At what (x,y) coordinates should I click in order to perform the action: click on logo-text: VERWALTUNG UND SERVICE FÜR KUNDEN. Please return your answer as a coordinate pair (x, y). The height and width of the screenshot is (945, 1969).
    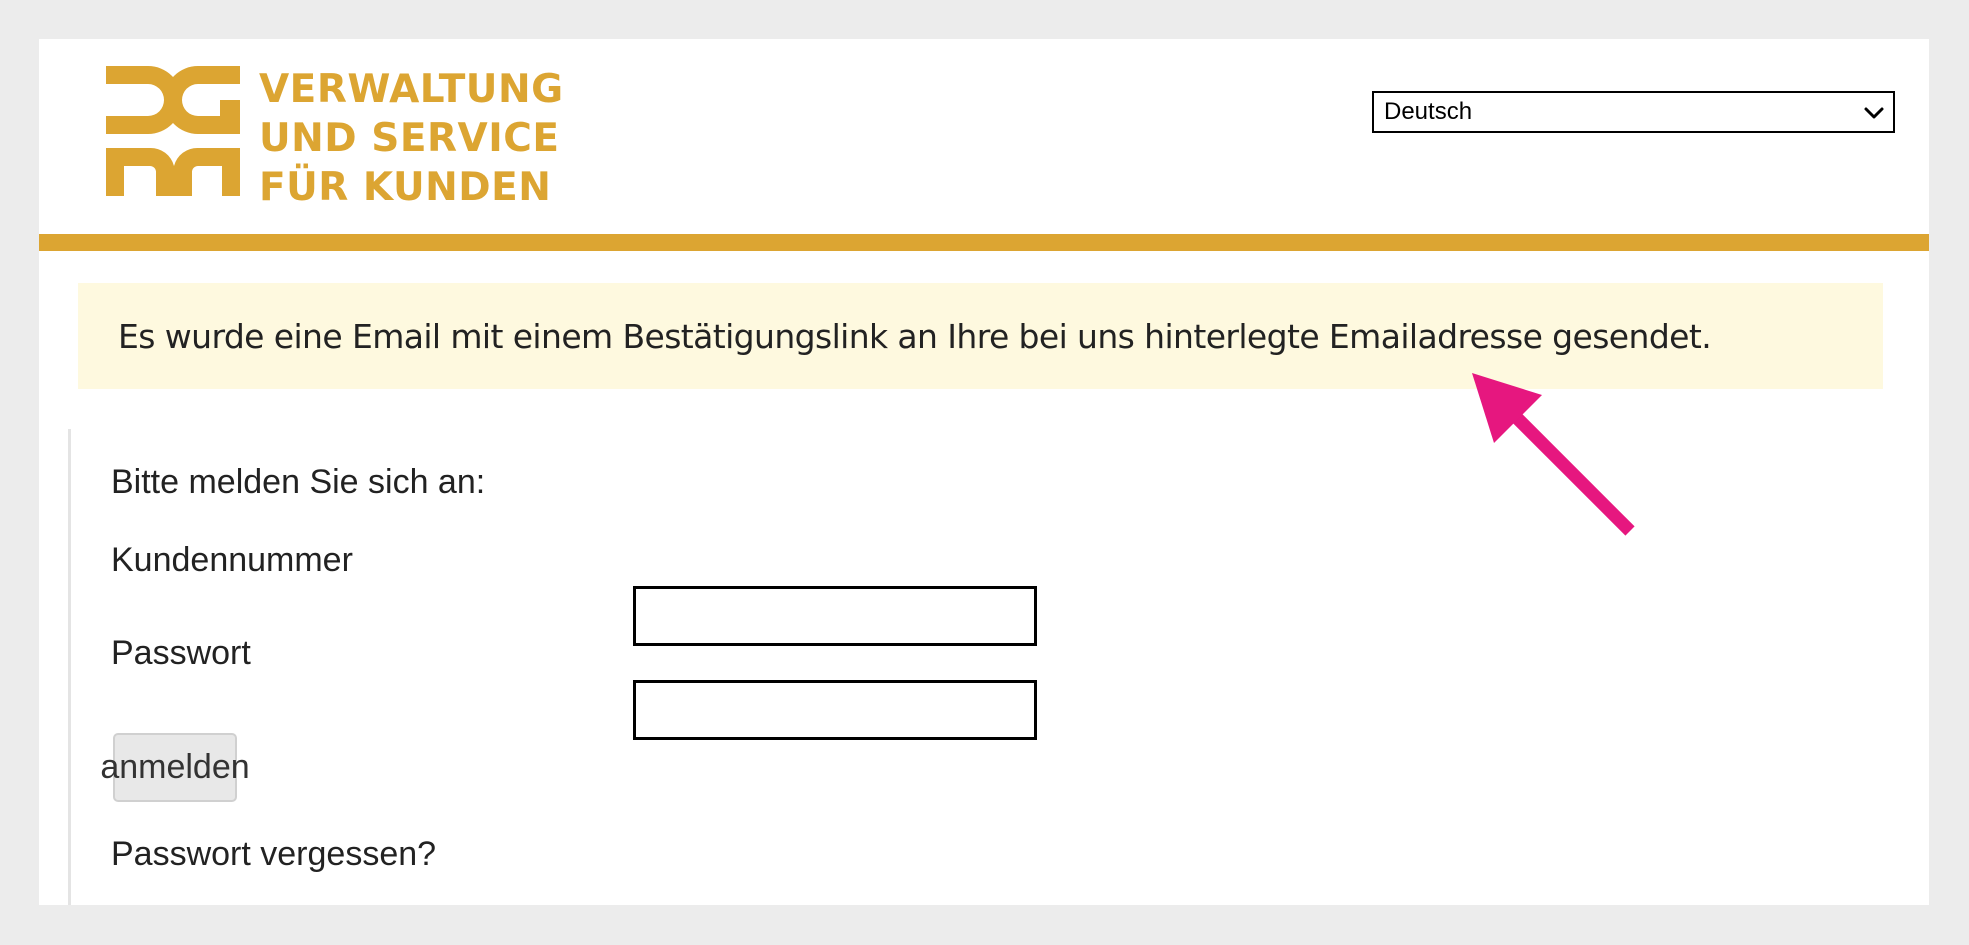
    Looking at the image, I should click on (411, 138).